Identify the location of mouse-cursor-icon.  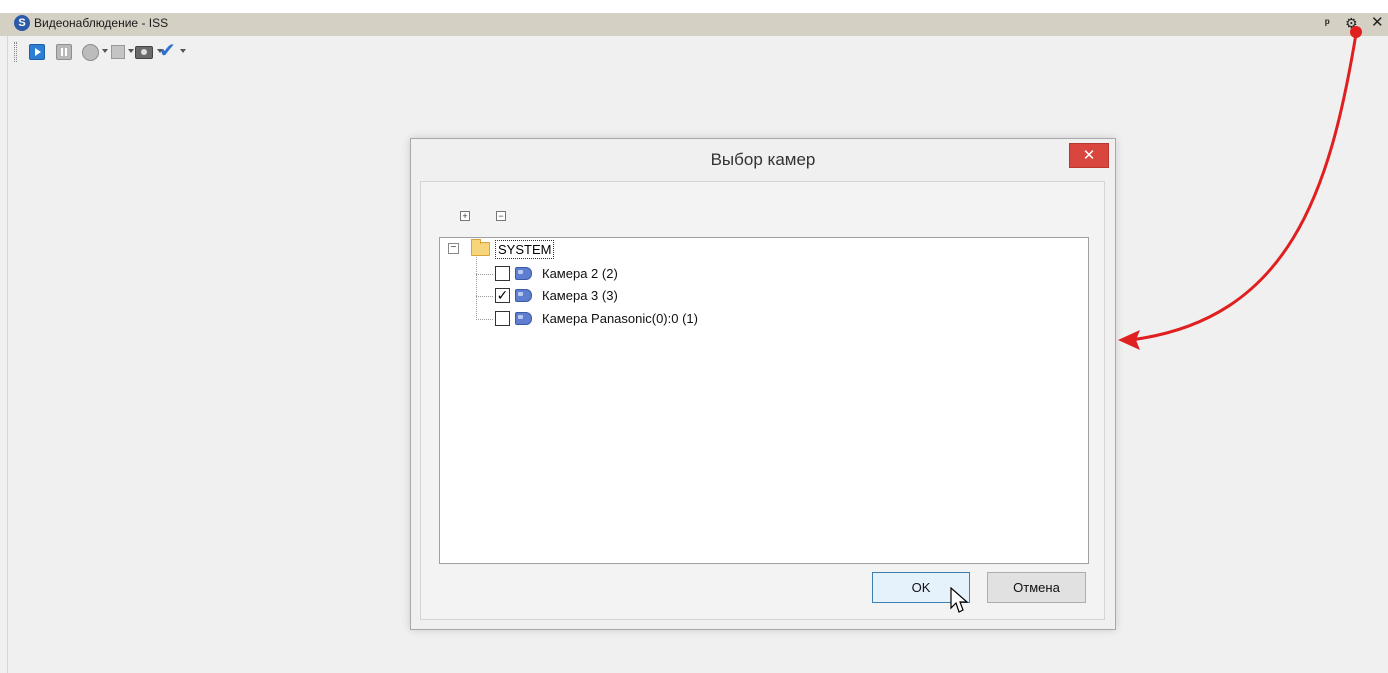
(959, 600).